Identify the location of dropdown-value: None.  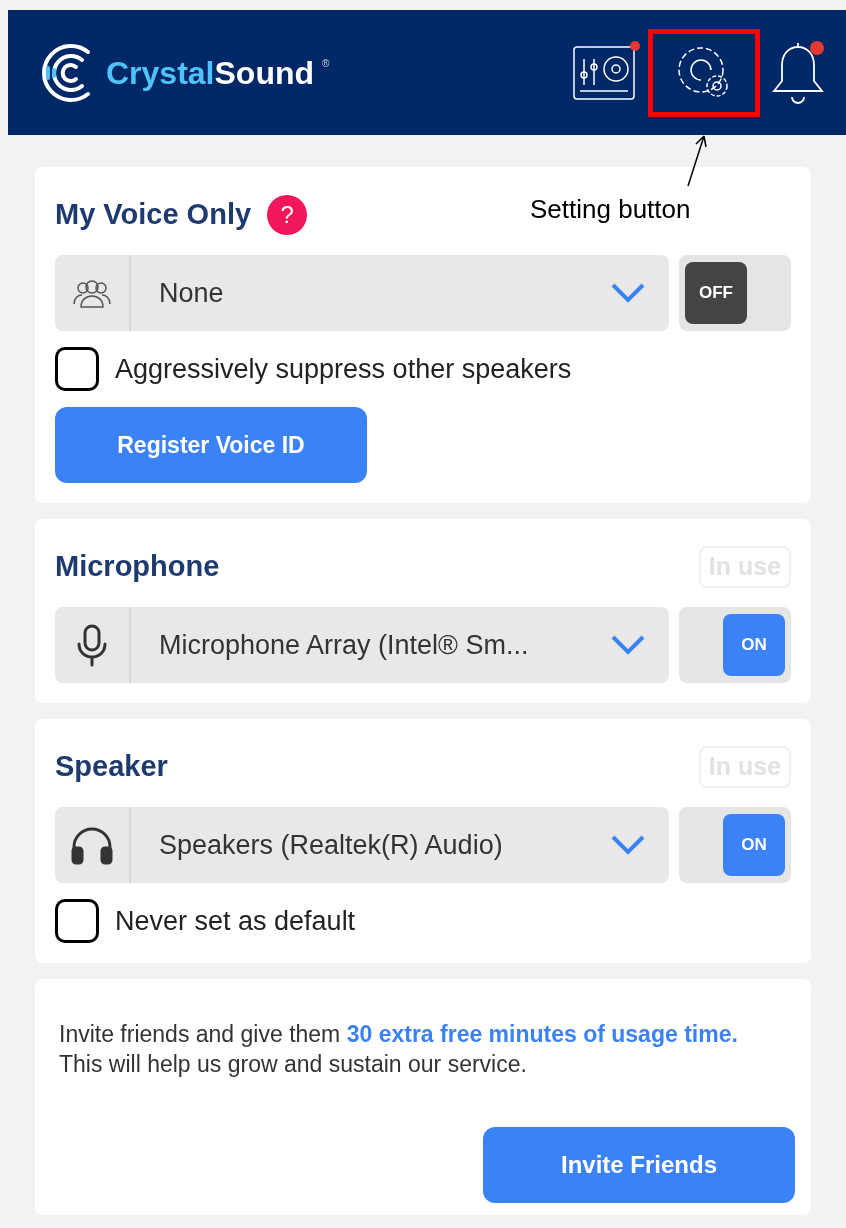
(191, 293).